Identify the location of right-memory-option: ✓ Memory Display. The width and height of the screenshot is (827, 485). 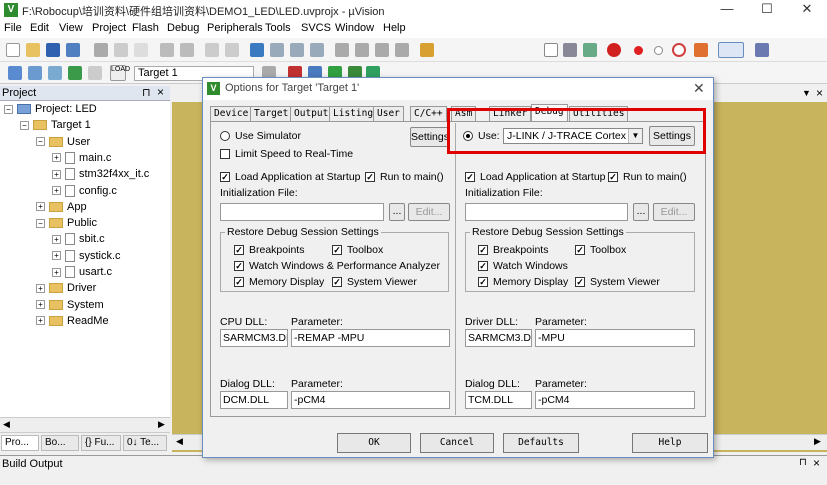
(523, 282).